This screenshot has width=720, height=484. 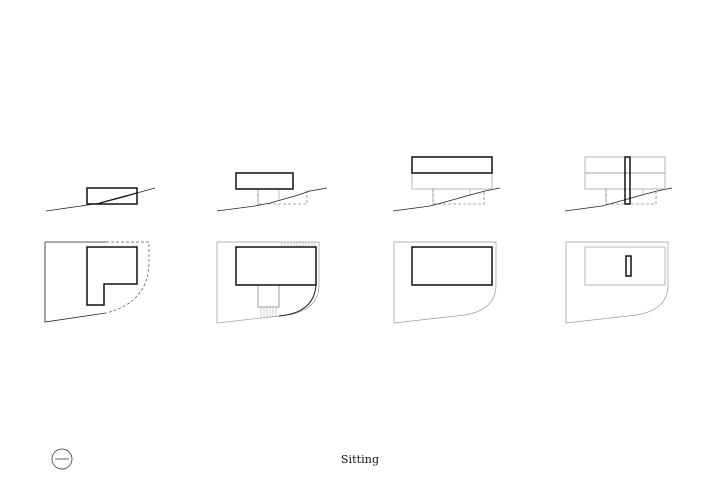 I want to click on hatch-strip-bottom, so click(x=268, y=312).